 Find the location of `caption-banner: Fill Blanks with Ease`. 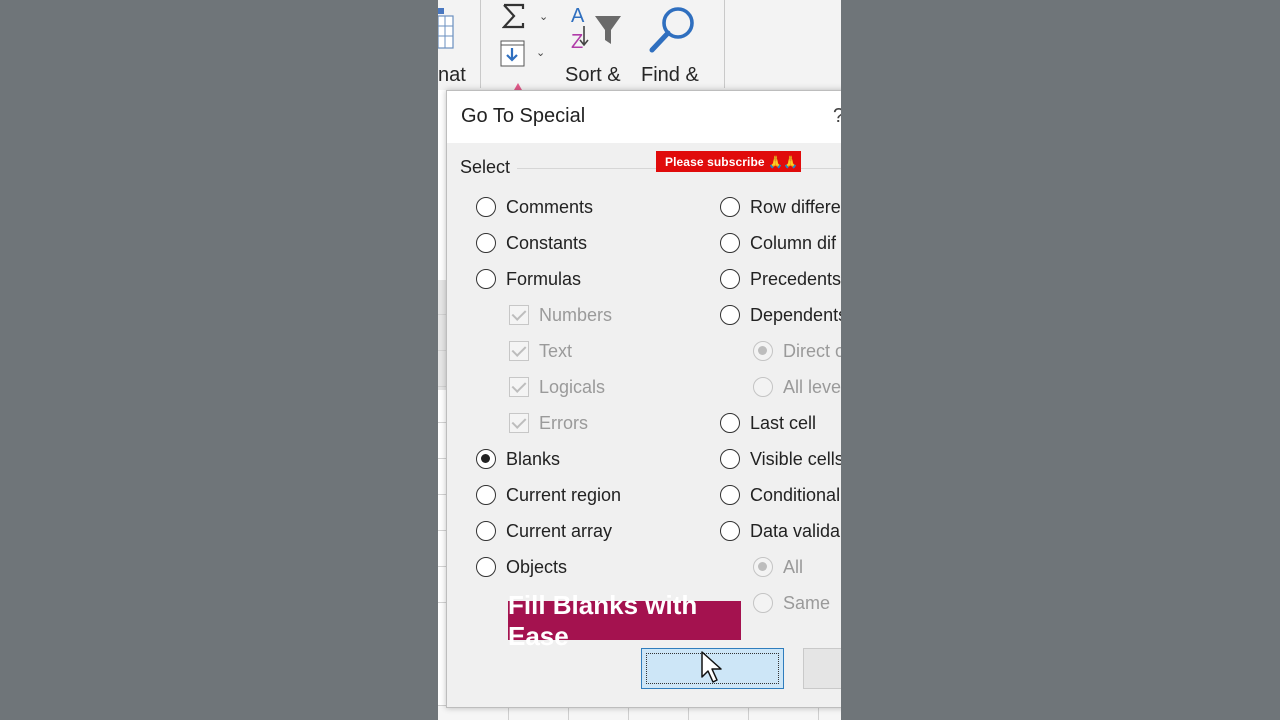

caption-banner: Fill Blanks with Ease is located at coordinates (624, 620).